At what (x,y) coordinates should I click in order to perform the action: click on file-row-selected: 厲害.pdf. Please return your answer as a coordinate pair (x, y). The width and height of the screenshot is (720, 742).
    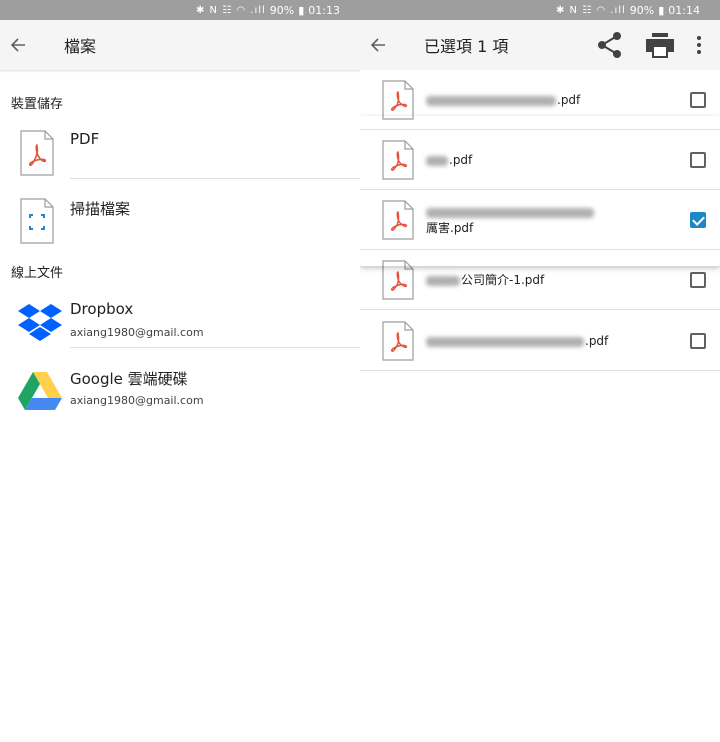
    Looking at the image, I should click on (540, 220).